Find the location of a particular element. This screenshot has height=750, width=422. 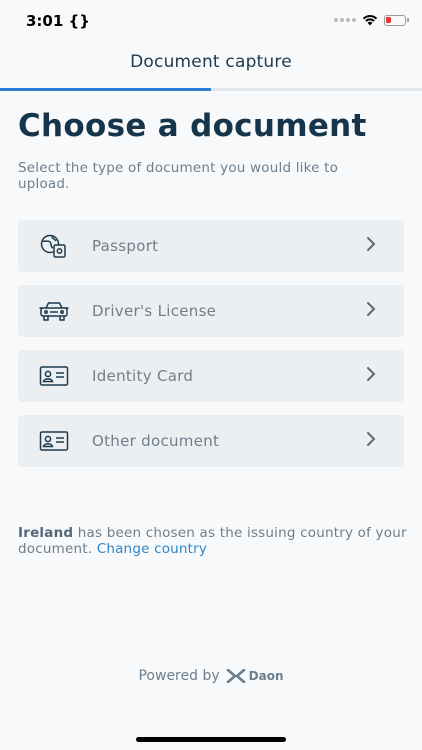

option-label: Identity Card is located at coordinates (143, 376).